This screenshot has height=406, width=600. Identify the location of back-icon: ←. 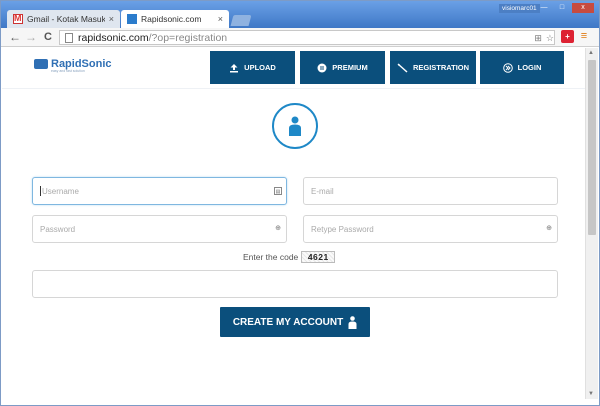
(15, 37).